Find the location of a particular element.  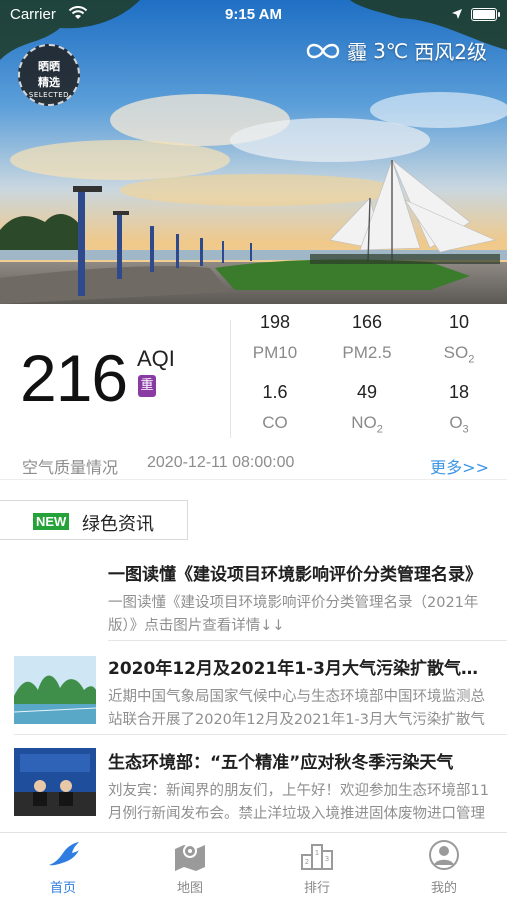

news-desc: 一图读懂《建设项目环境影响评价分类管理名录（2021年版）》点击图片查看详情↓↓ is located at coordinates (293, 614).